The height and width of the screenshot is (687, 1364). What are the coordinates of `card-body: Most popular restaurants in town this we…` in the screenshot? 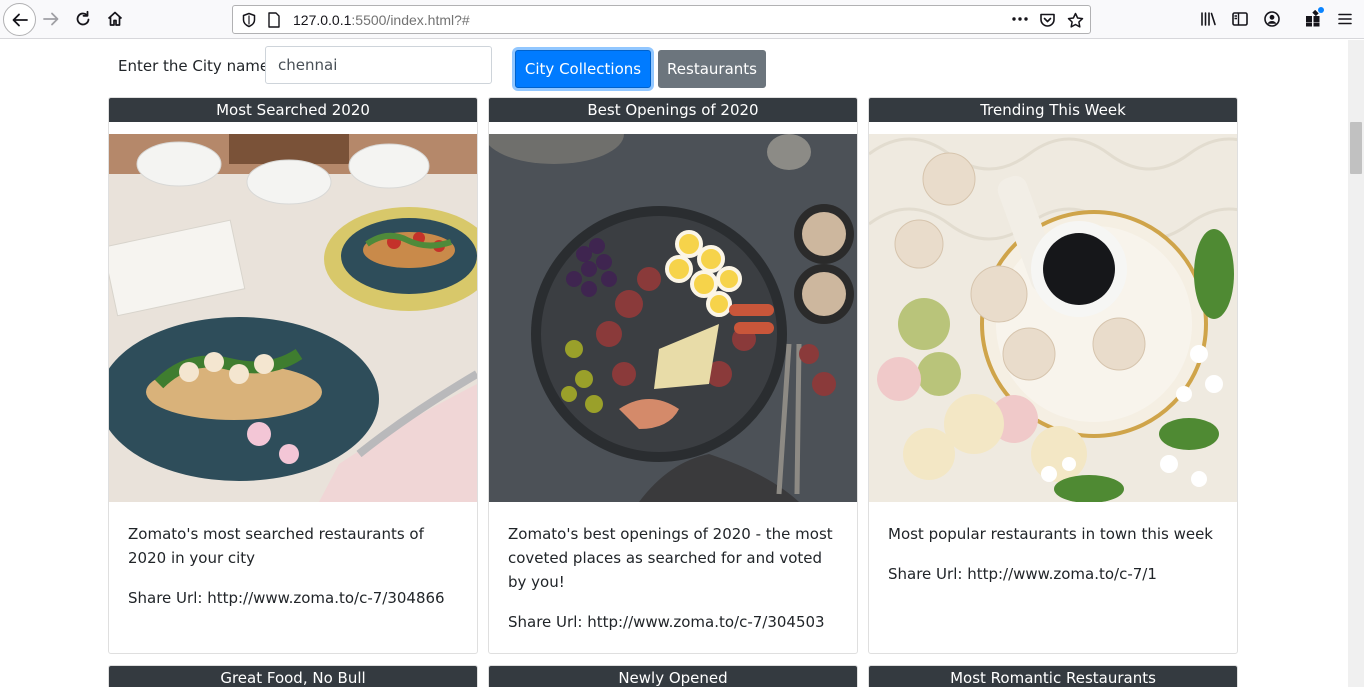 It's located at (1053, 554).